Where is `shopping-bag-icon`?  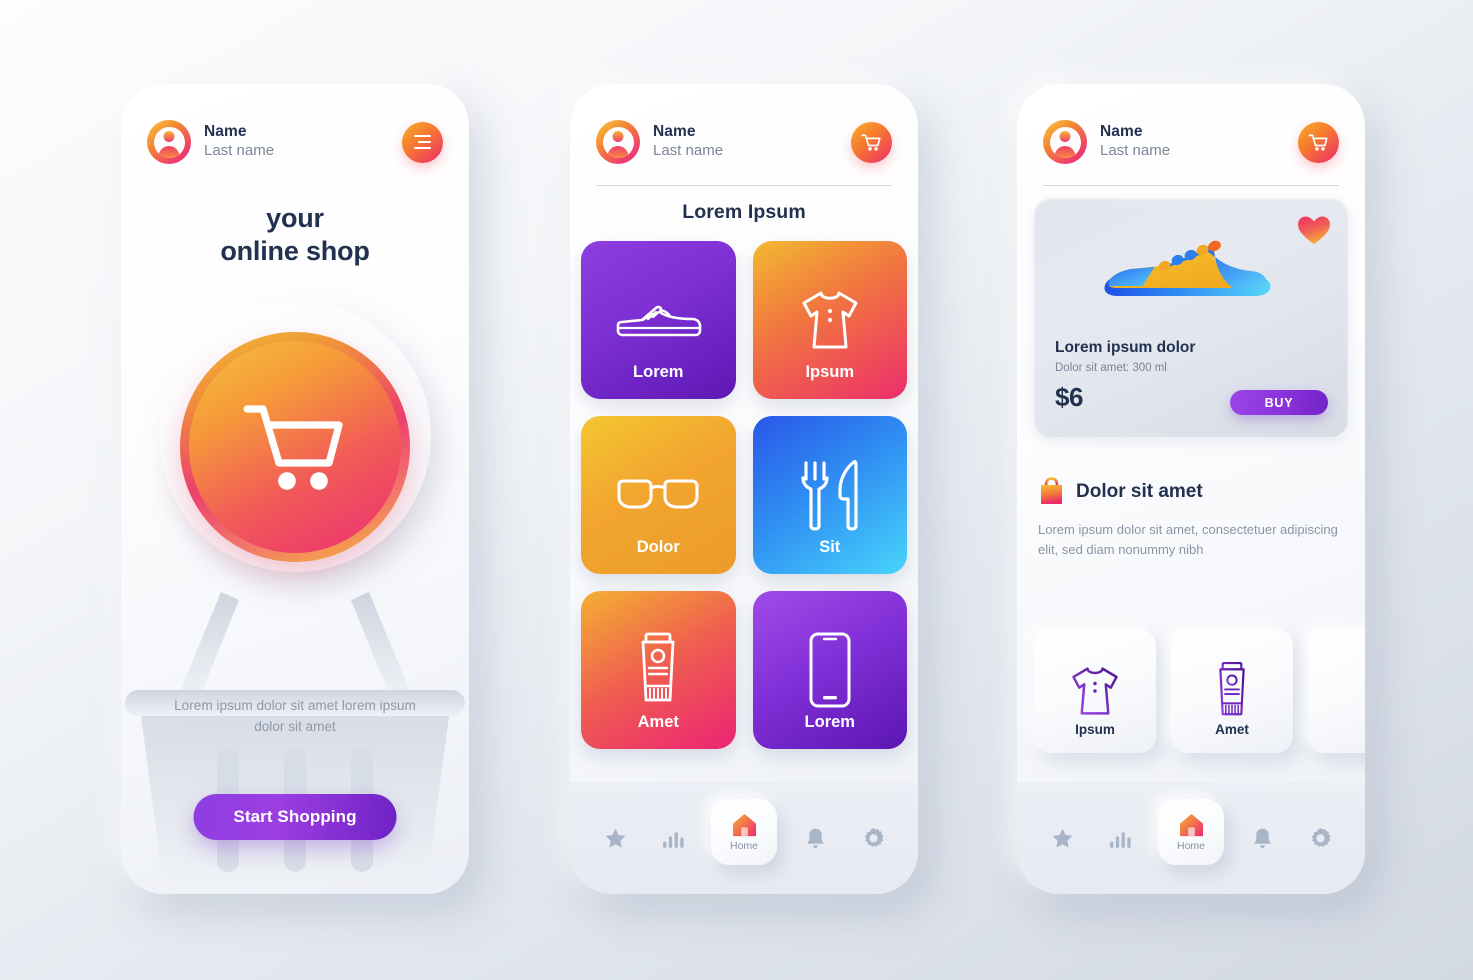 shopping-bag-icon is located at coordinates (1051, 490).